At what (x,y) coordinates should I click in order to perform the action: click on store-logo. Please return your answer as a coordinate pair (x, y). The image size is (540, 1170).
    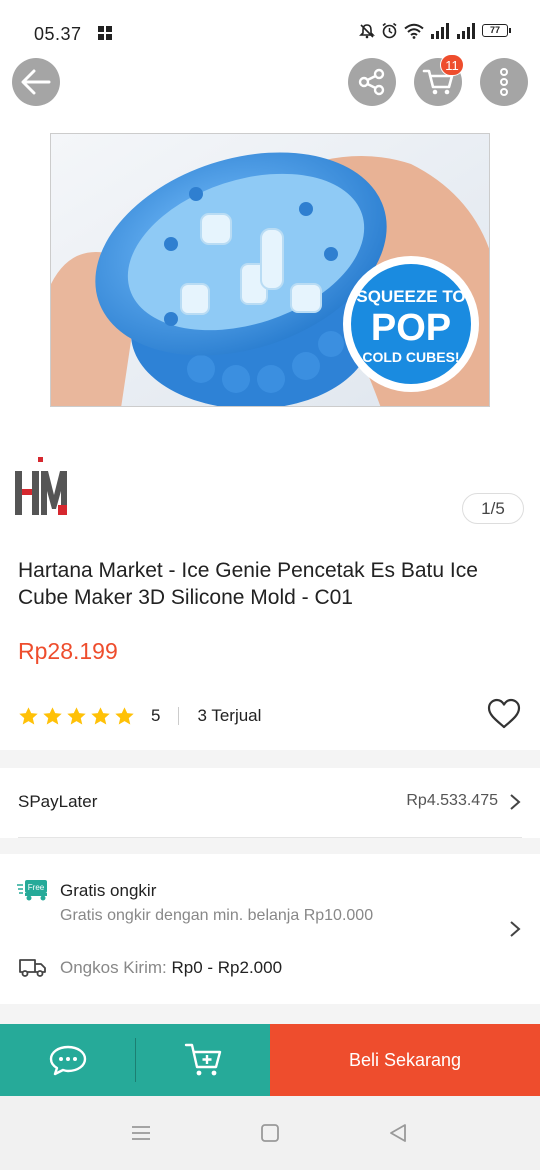
    Looking at the image, I should click on (41, 486).